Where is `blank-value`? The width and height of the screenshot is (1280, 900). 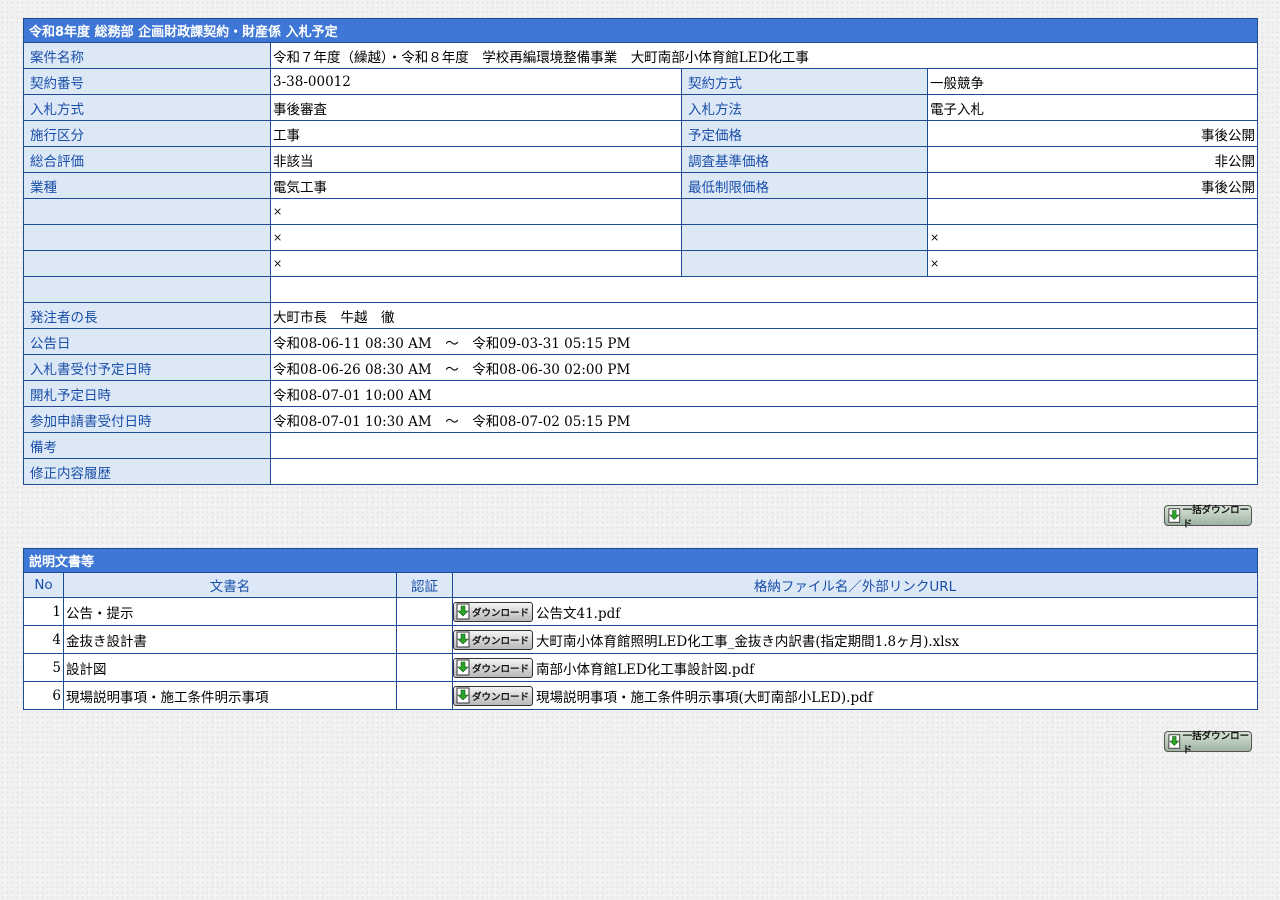
blank-value is located at coordinates (764, 289).